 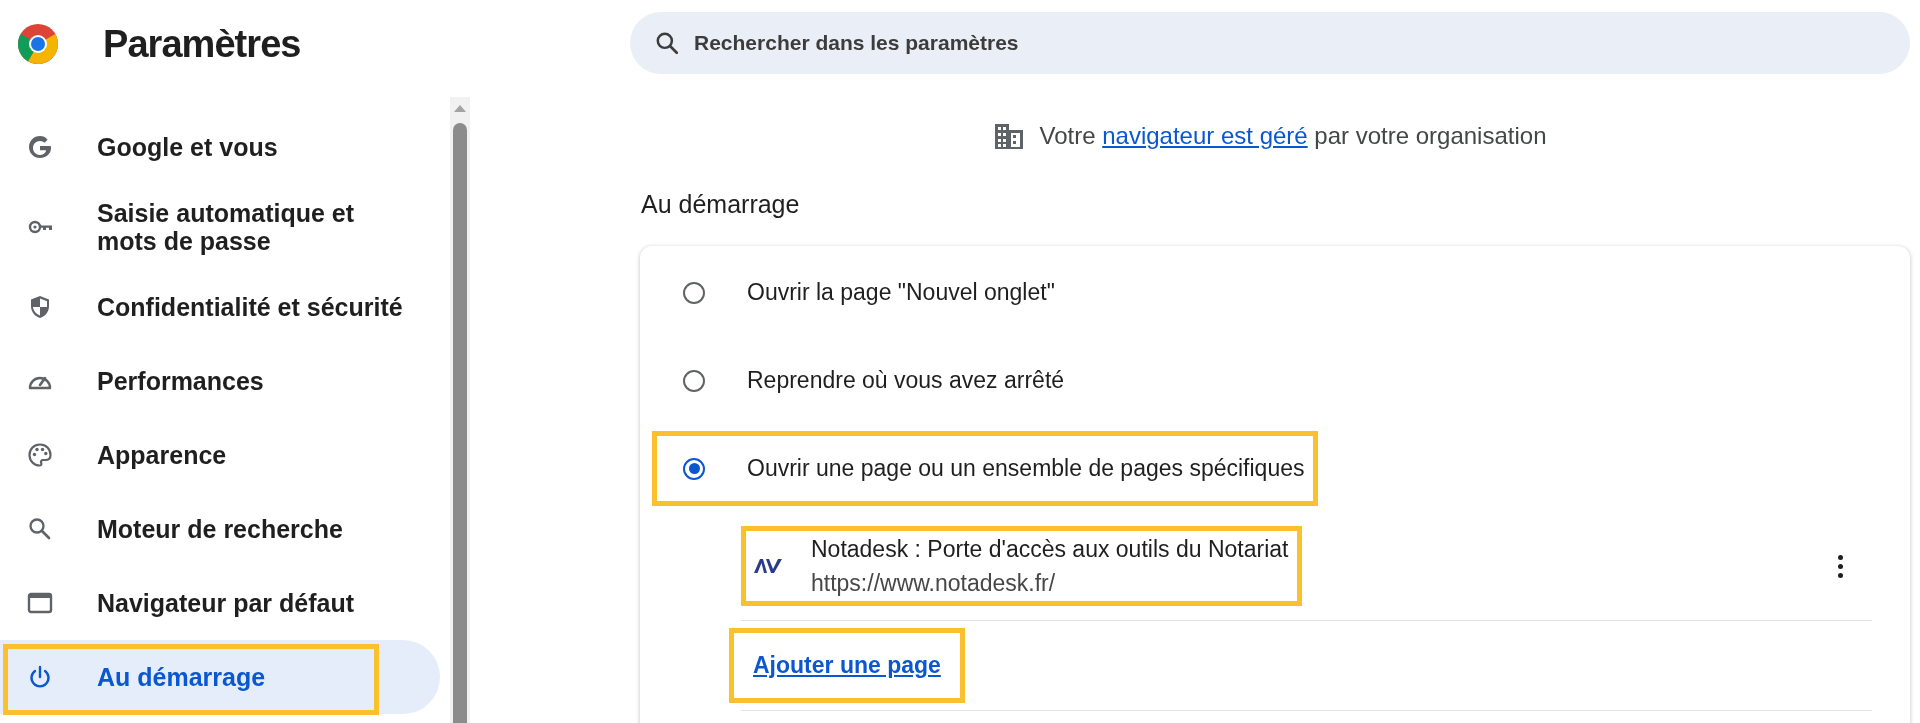 What do you see at coordinates (220, 381) in the screenshot?
I see `sidebar-item: Performances` at bounding box center [220, 381].